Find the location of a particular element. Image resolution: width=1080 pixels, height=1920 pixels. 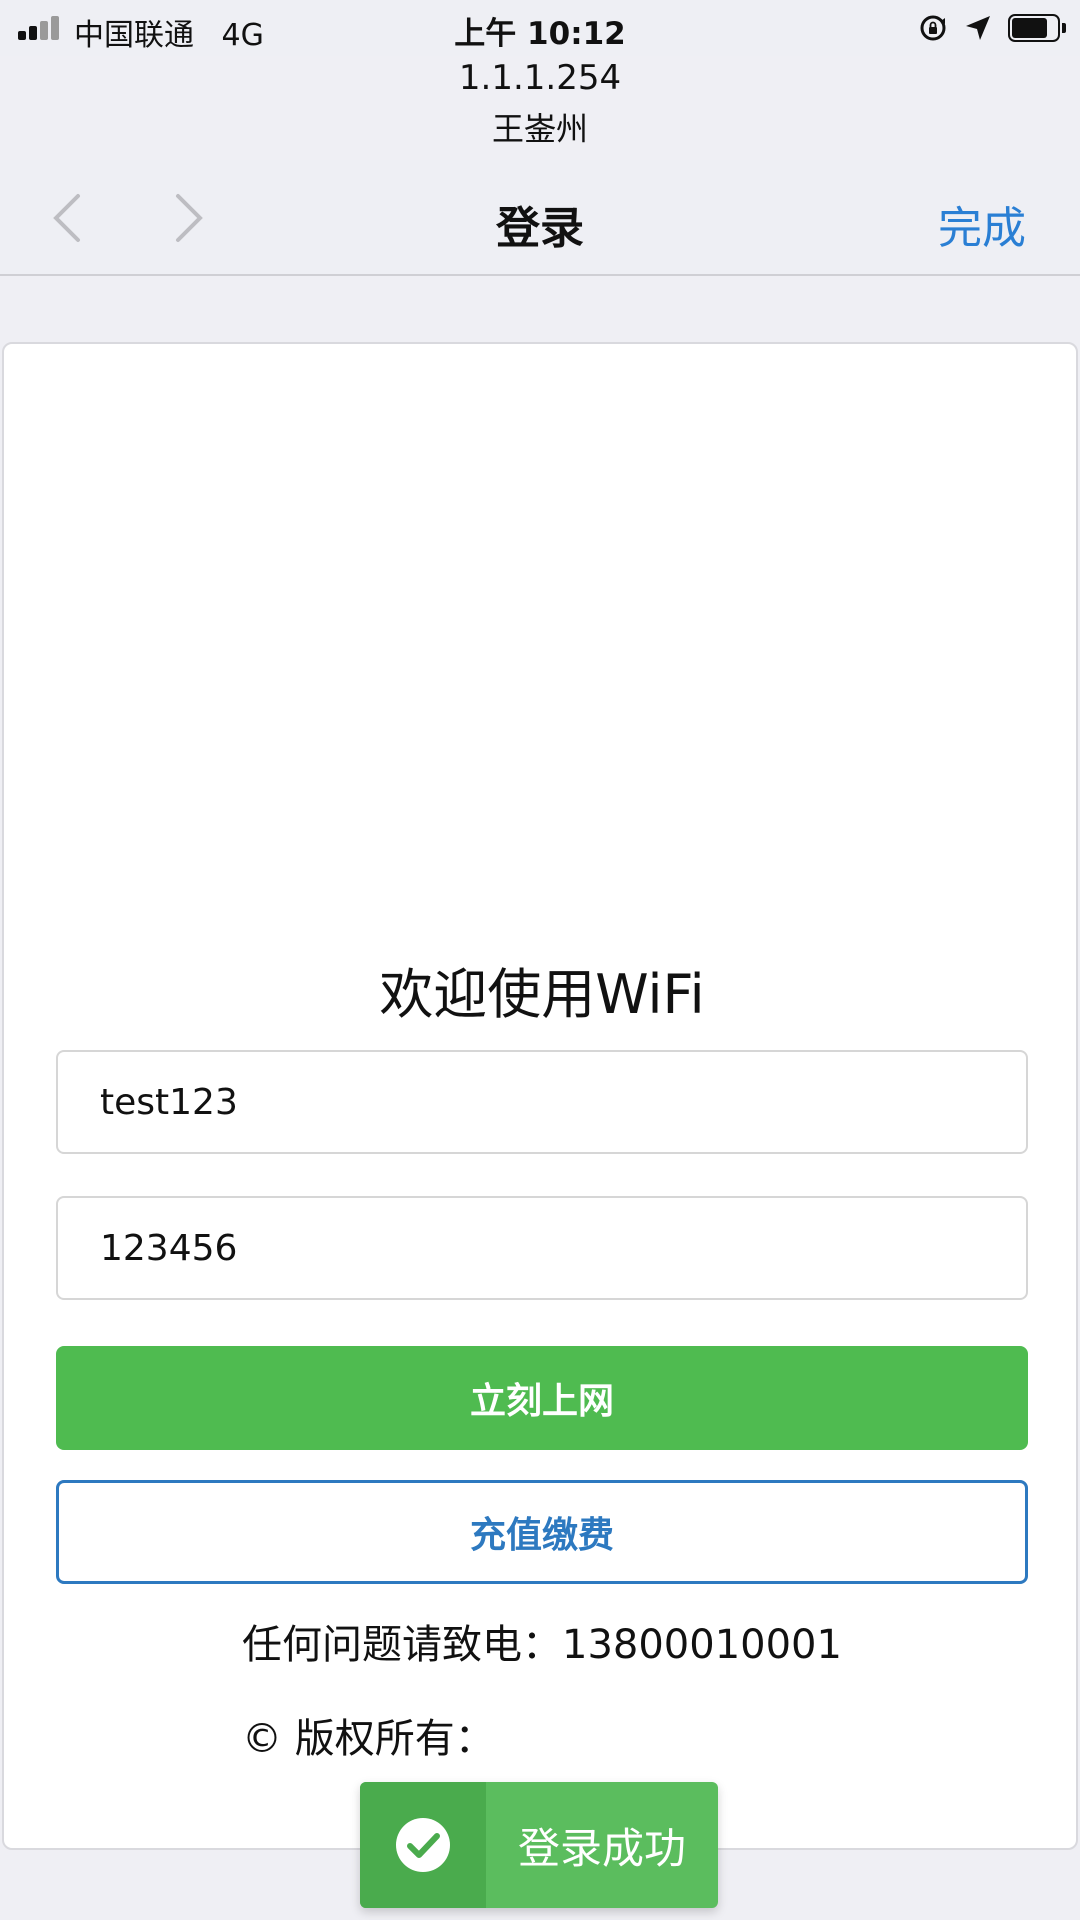

connect-button: 立刻上网 is located at coordinates (542, 1398).